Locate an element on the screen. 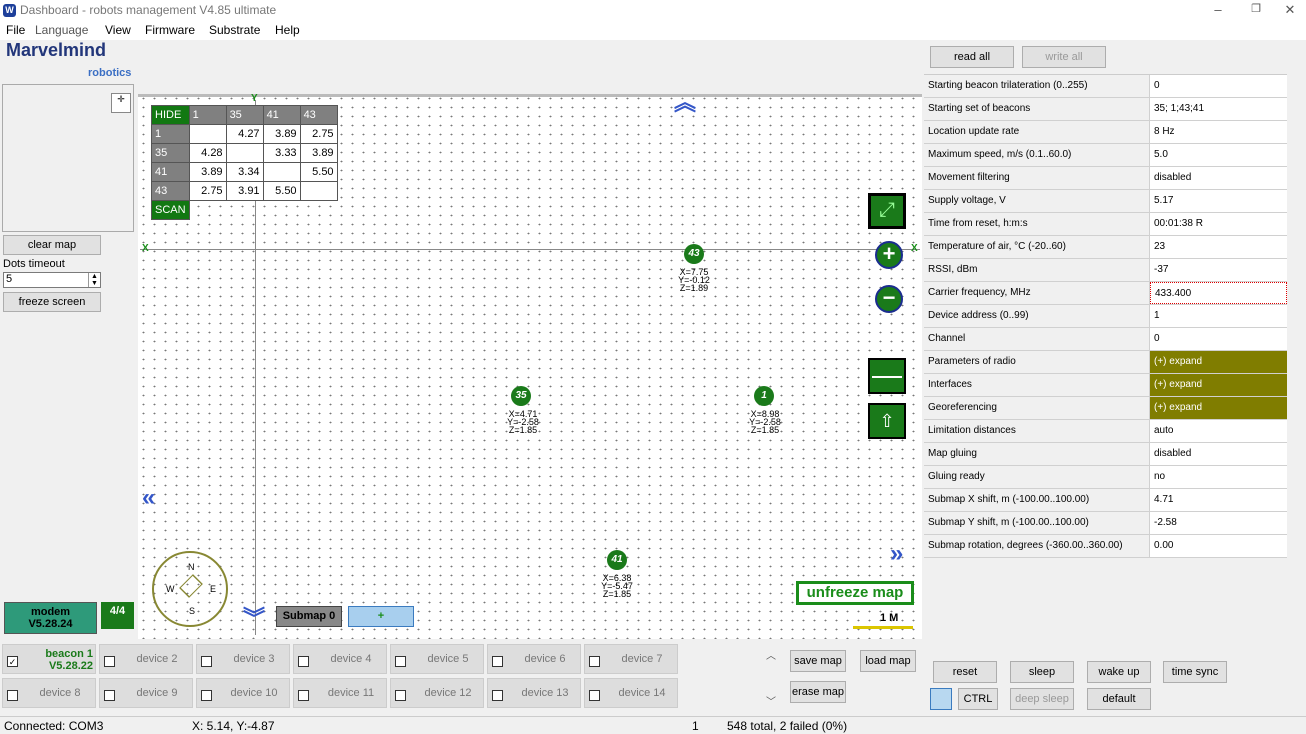 The width and height of the screenshot is (1306, 734). property-value: 5.17 is located at coordinates (1218, 201).